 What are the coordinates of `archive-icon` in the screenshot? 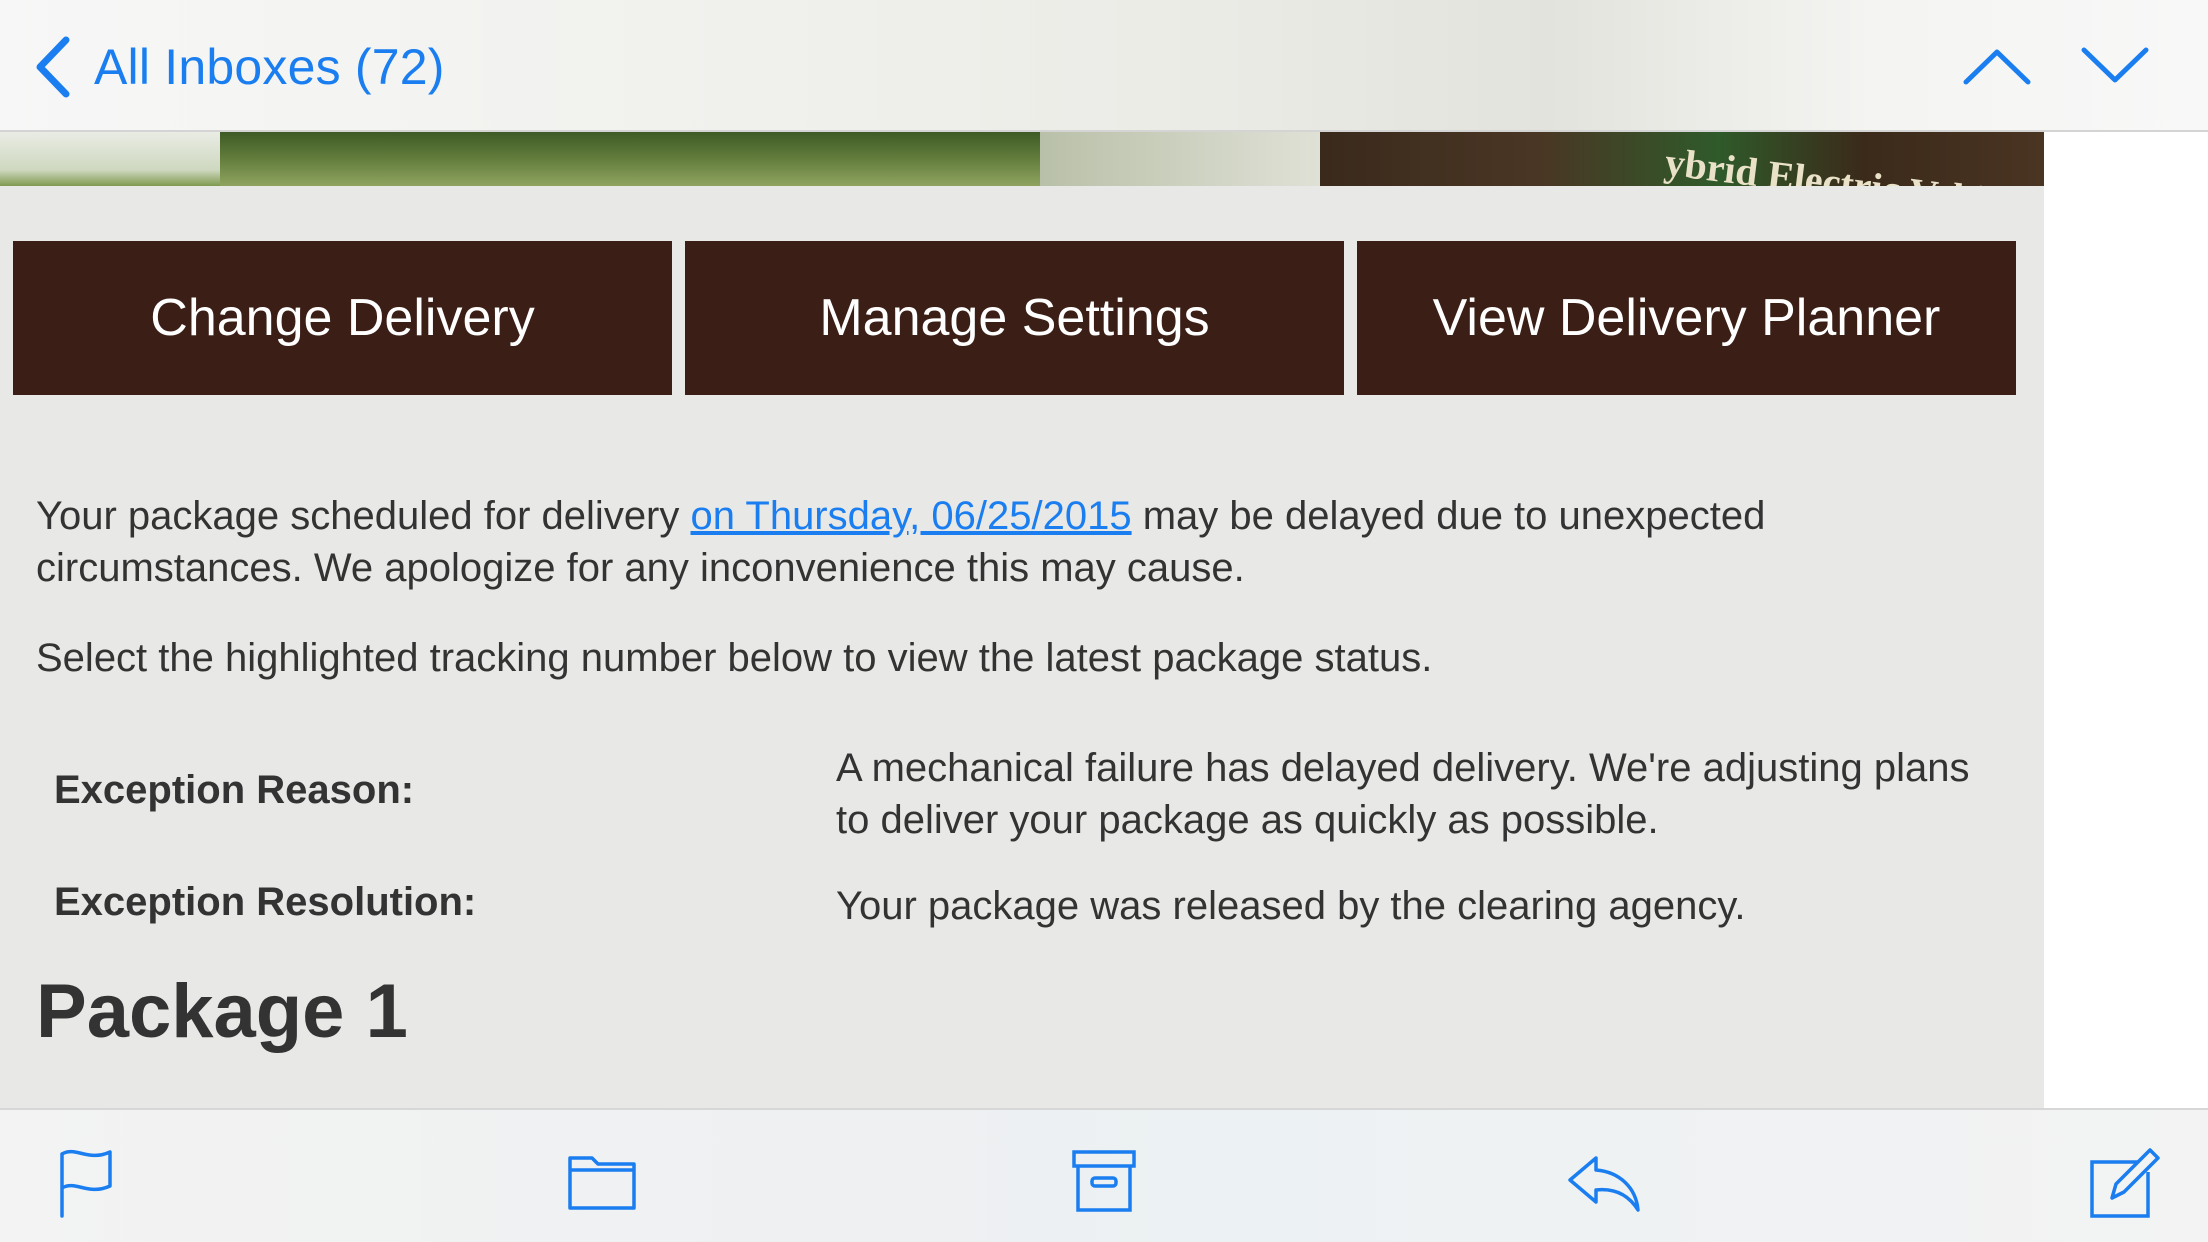 It's located at (1104, 1181).